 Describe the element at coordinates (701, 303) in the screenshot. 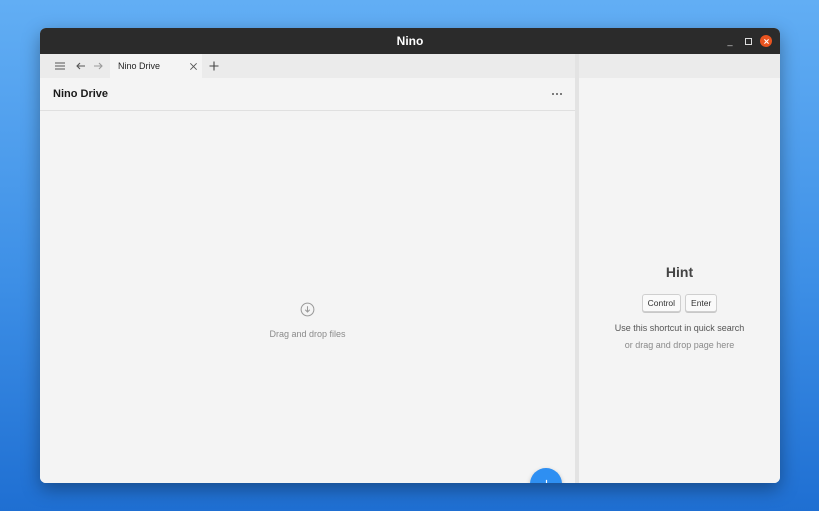

I see `key-enter: Enter` at that location.